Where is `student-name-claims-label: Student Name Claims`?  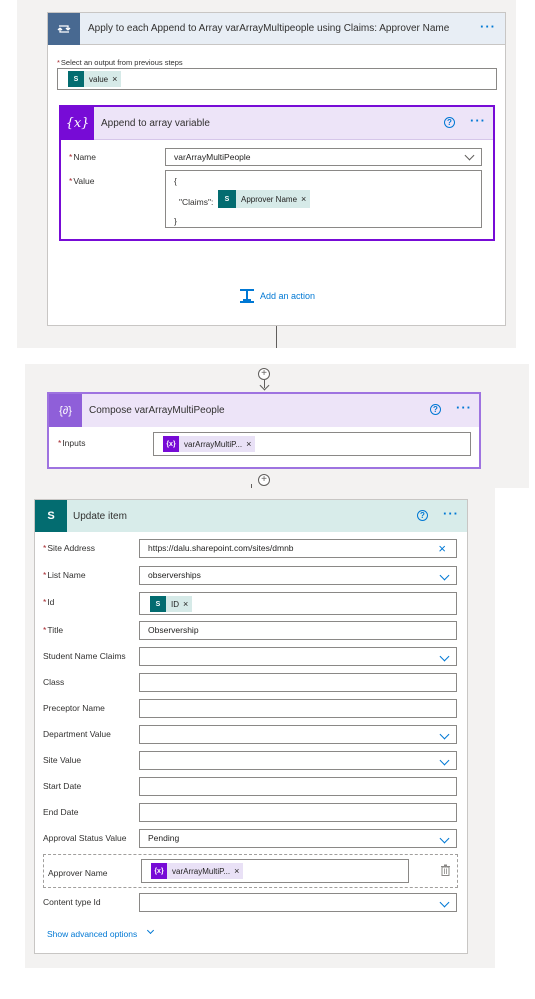 student-name-claims-label: Student Name Claims is located at coordinates (84, 656).